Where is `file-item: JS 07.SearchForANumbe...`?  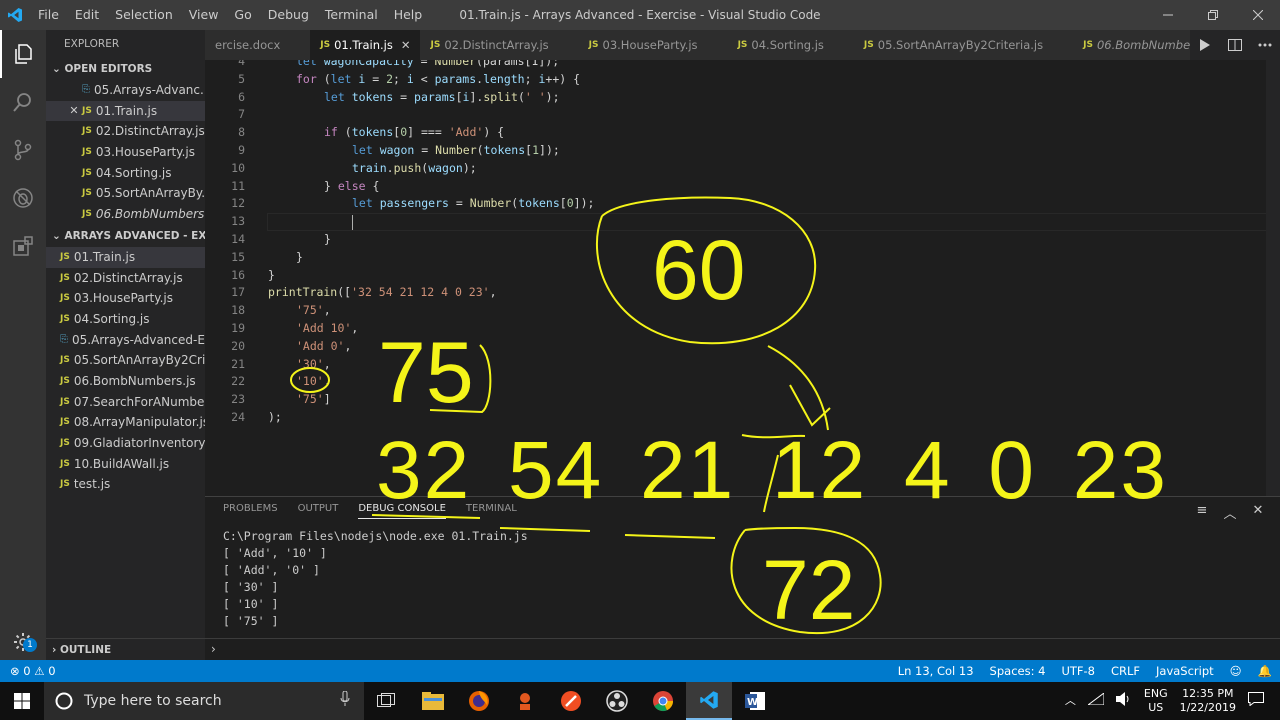
file-item: JS 07.SearchForANumbe... is located at coordinates (125, 402).